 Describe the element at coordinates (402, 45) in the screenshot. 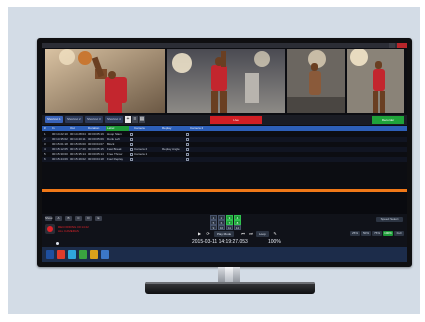

I see `close-icon` at that location.